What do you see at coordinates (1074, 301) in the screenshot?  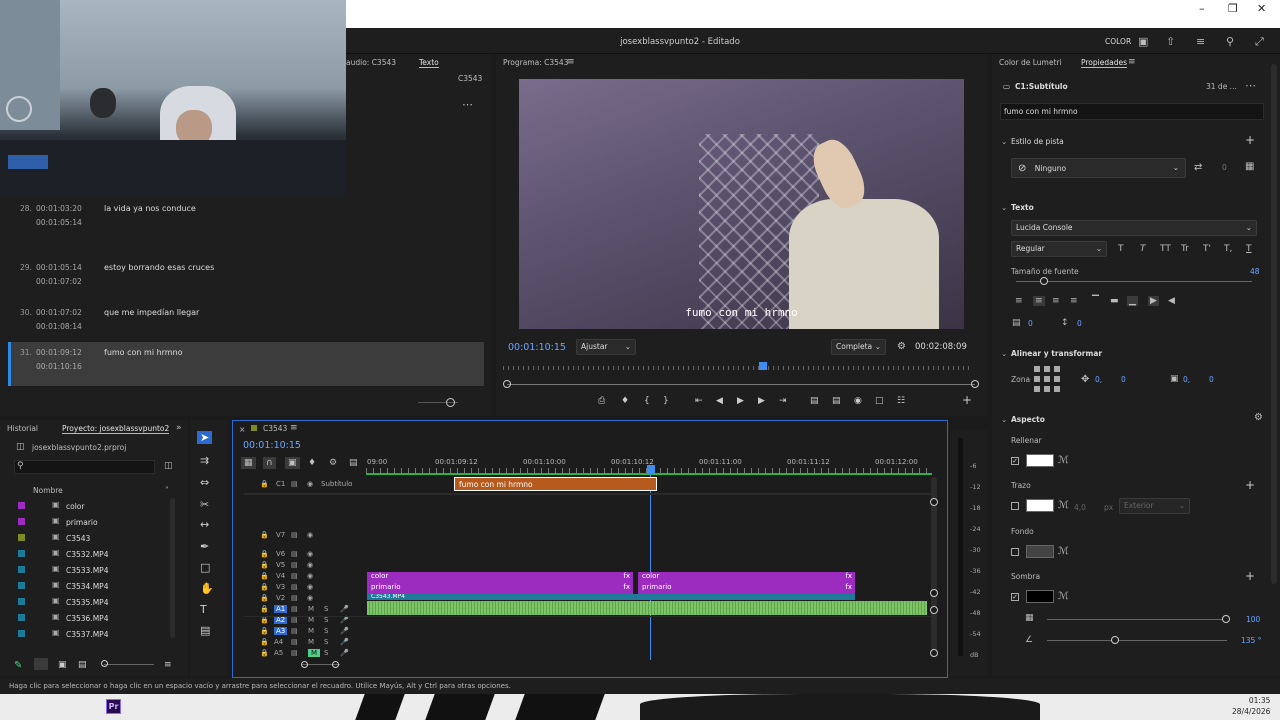 I see `justify-icon: ≡` at bounding box center [1074, 301].